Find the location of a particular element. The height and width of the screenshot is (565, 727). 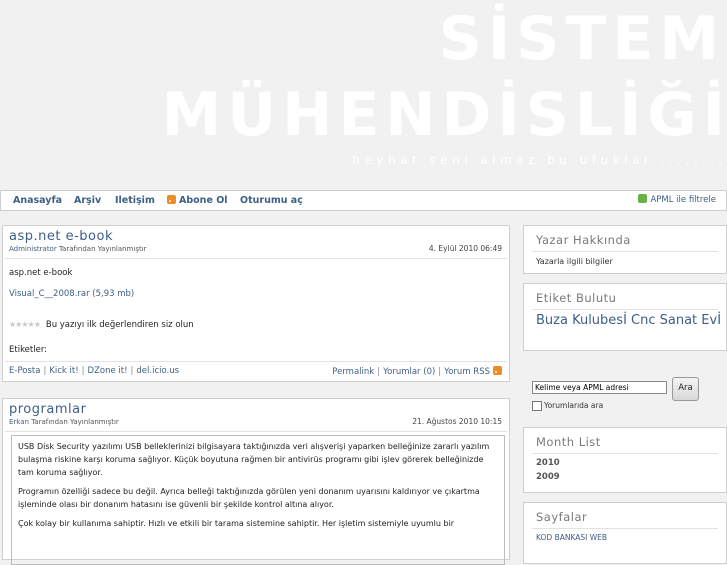

search-input is located at coordinates (599, 387).